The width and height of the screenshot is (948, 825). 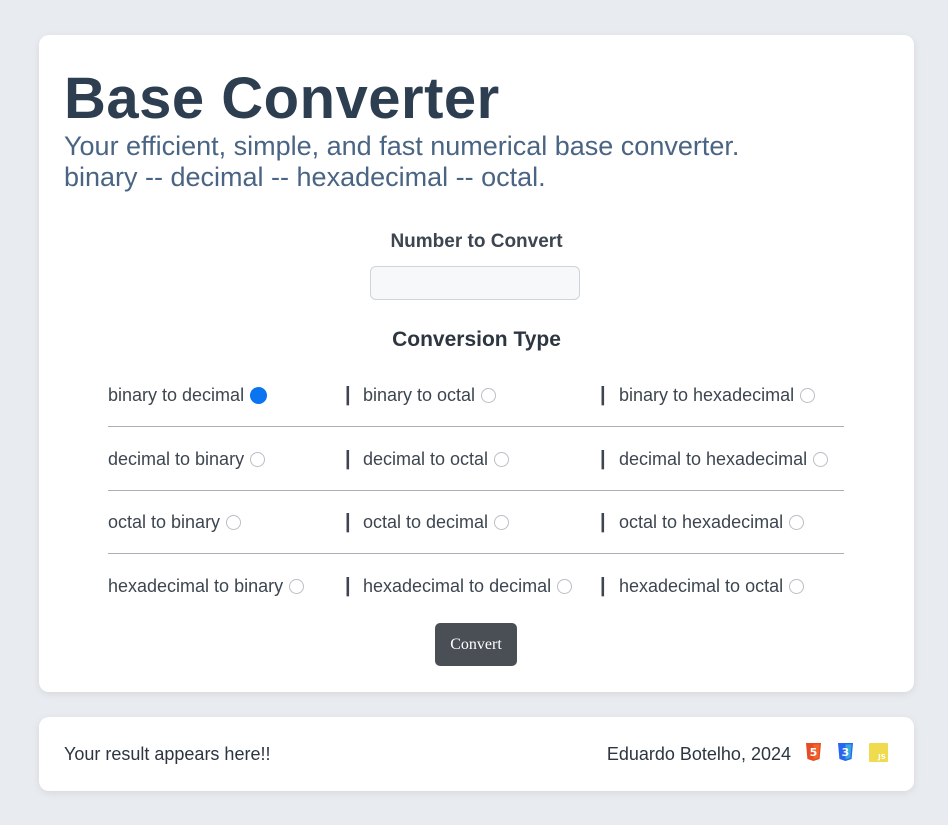 What do you see at coordinates (176, 394) in the screenshot?
I see `option-label: binary to decimal` at bounding box center [176, 394].